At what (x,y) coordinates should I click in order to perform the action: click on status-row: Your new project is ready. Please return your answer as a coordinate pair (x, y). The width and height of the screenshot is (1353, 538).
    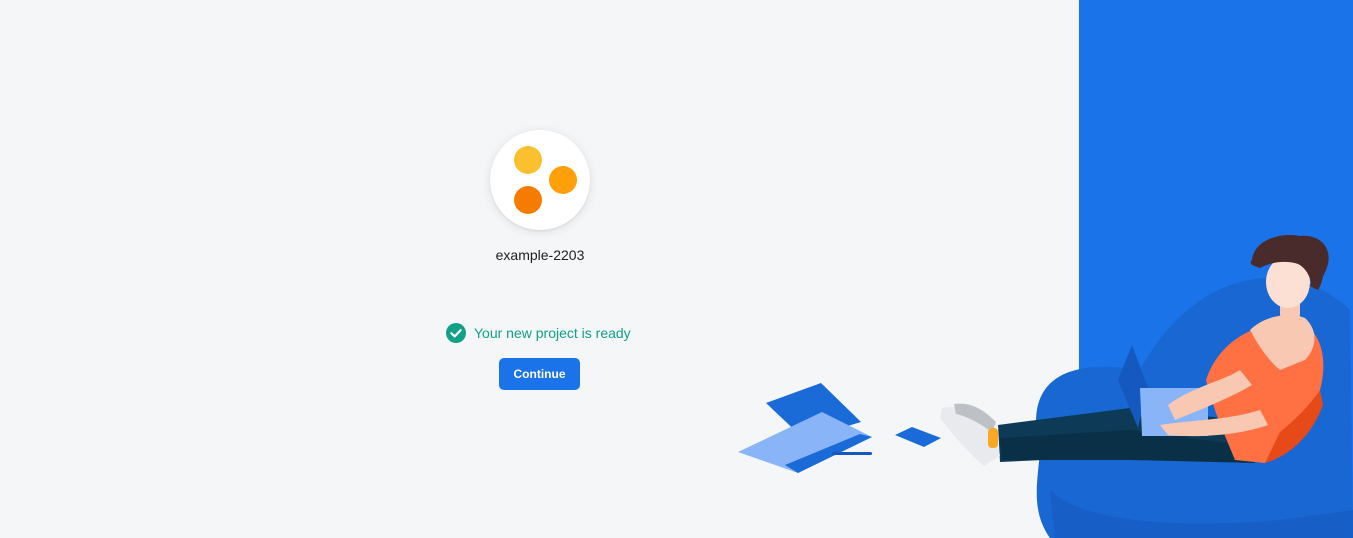
    Looking at the image, I should click on (538, 333).